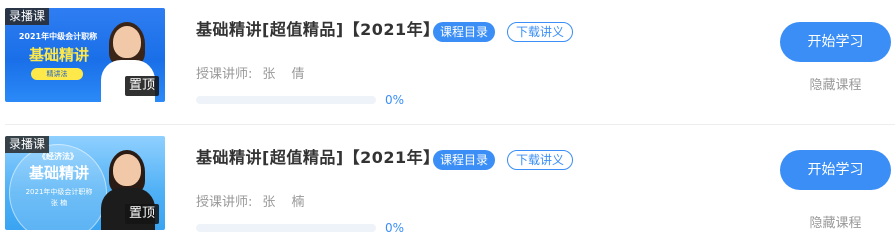 Image resolution: width=895 pixels, height=249 pixels. What do you see at coordinates (450, 124) in the screenshot?
I see `divider` at bounding box center [450, 124].